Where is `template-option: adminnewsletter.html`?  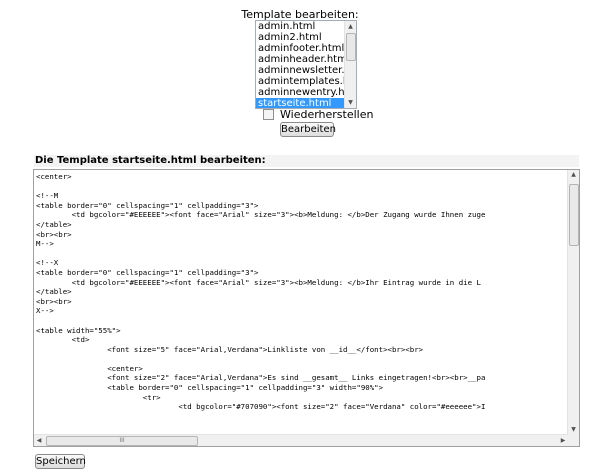 template-option: adminnewsletter.html is located at coordinates (300, 70).